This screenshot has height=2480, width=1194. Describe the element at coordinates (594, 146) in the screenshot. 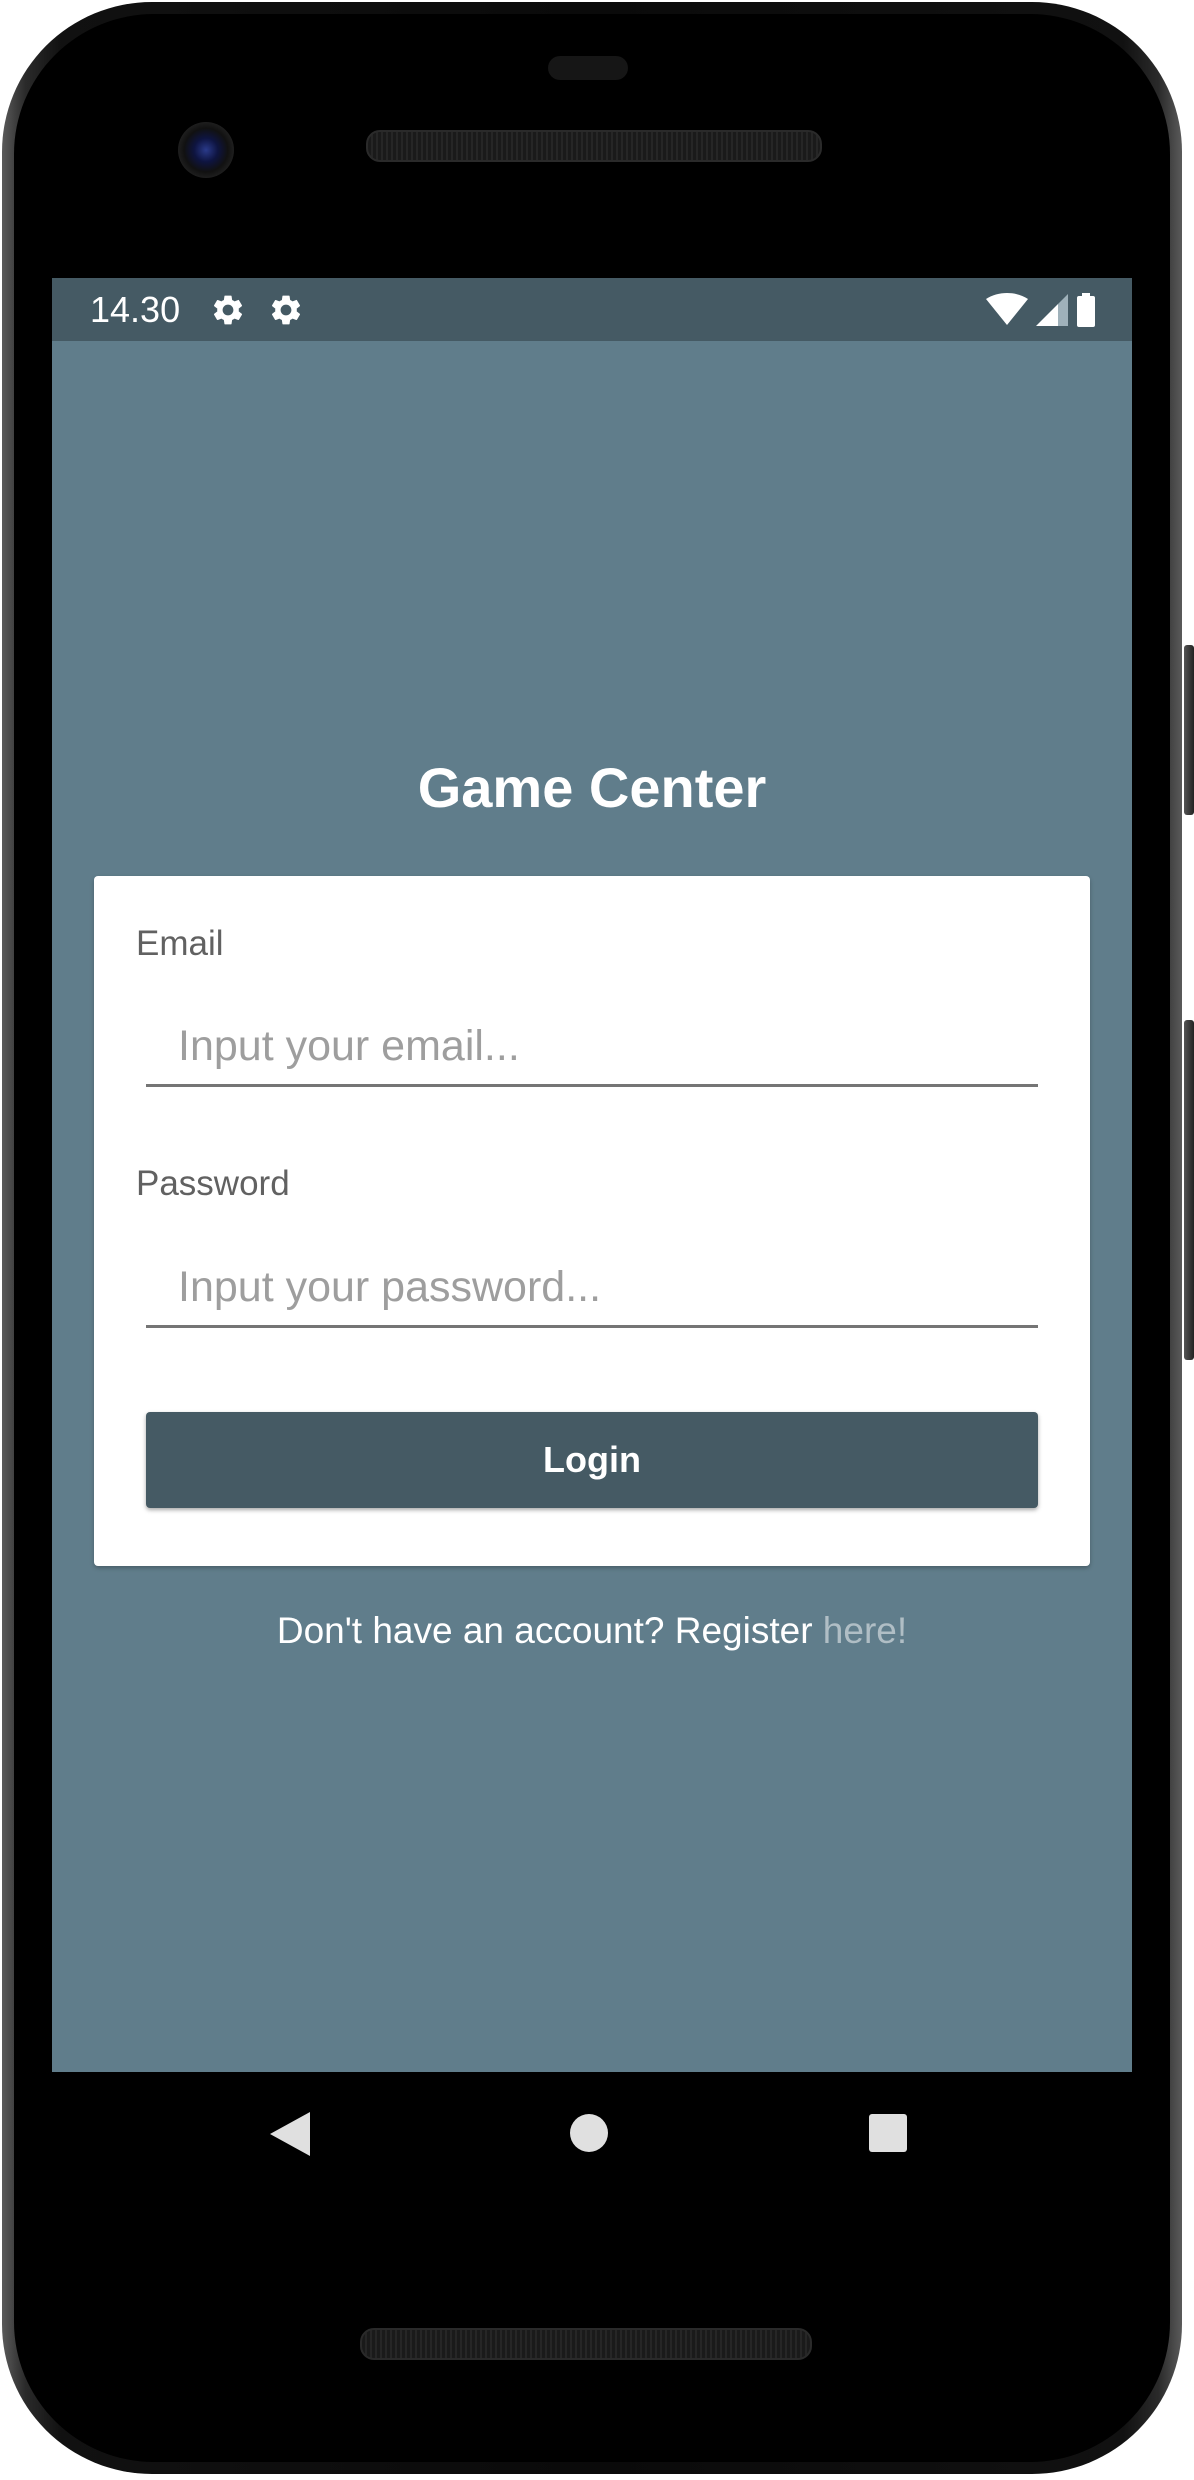

I see `top-speaker-grille` at that location.